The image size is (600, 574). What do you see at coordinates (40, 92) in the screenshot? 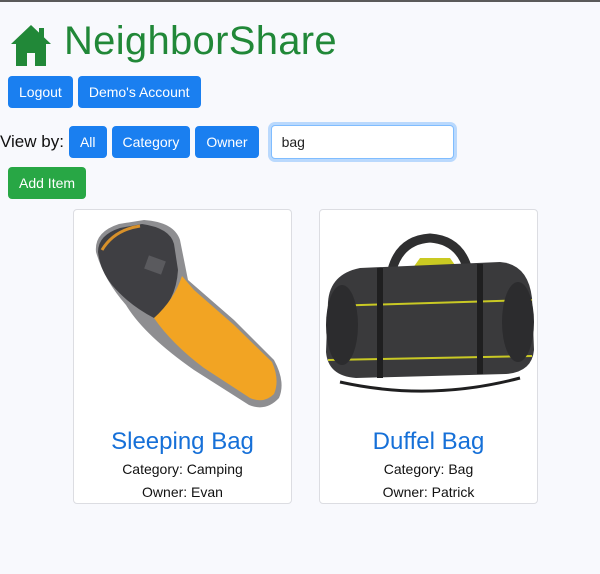
I see `logout-button: Logout` at bounding box center [40, 92].